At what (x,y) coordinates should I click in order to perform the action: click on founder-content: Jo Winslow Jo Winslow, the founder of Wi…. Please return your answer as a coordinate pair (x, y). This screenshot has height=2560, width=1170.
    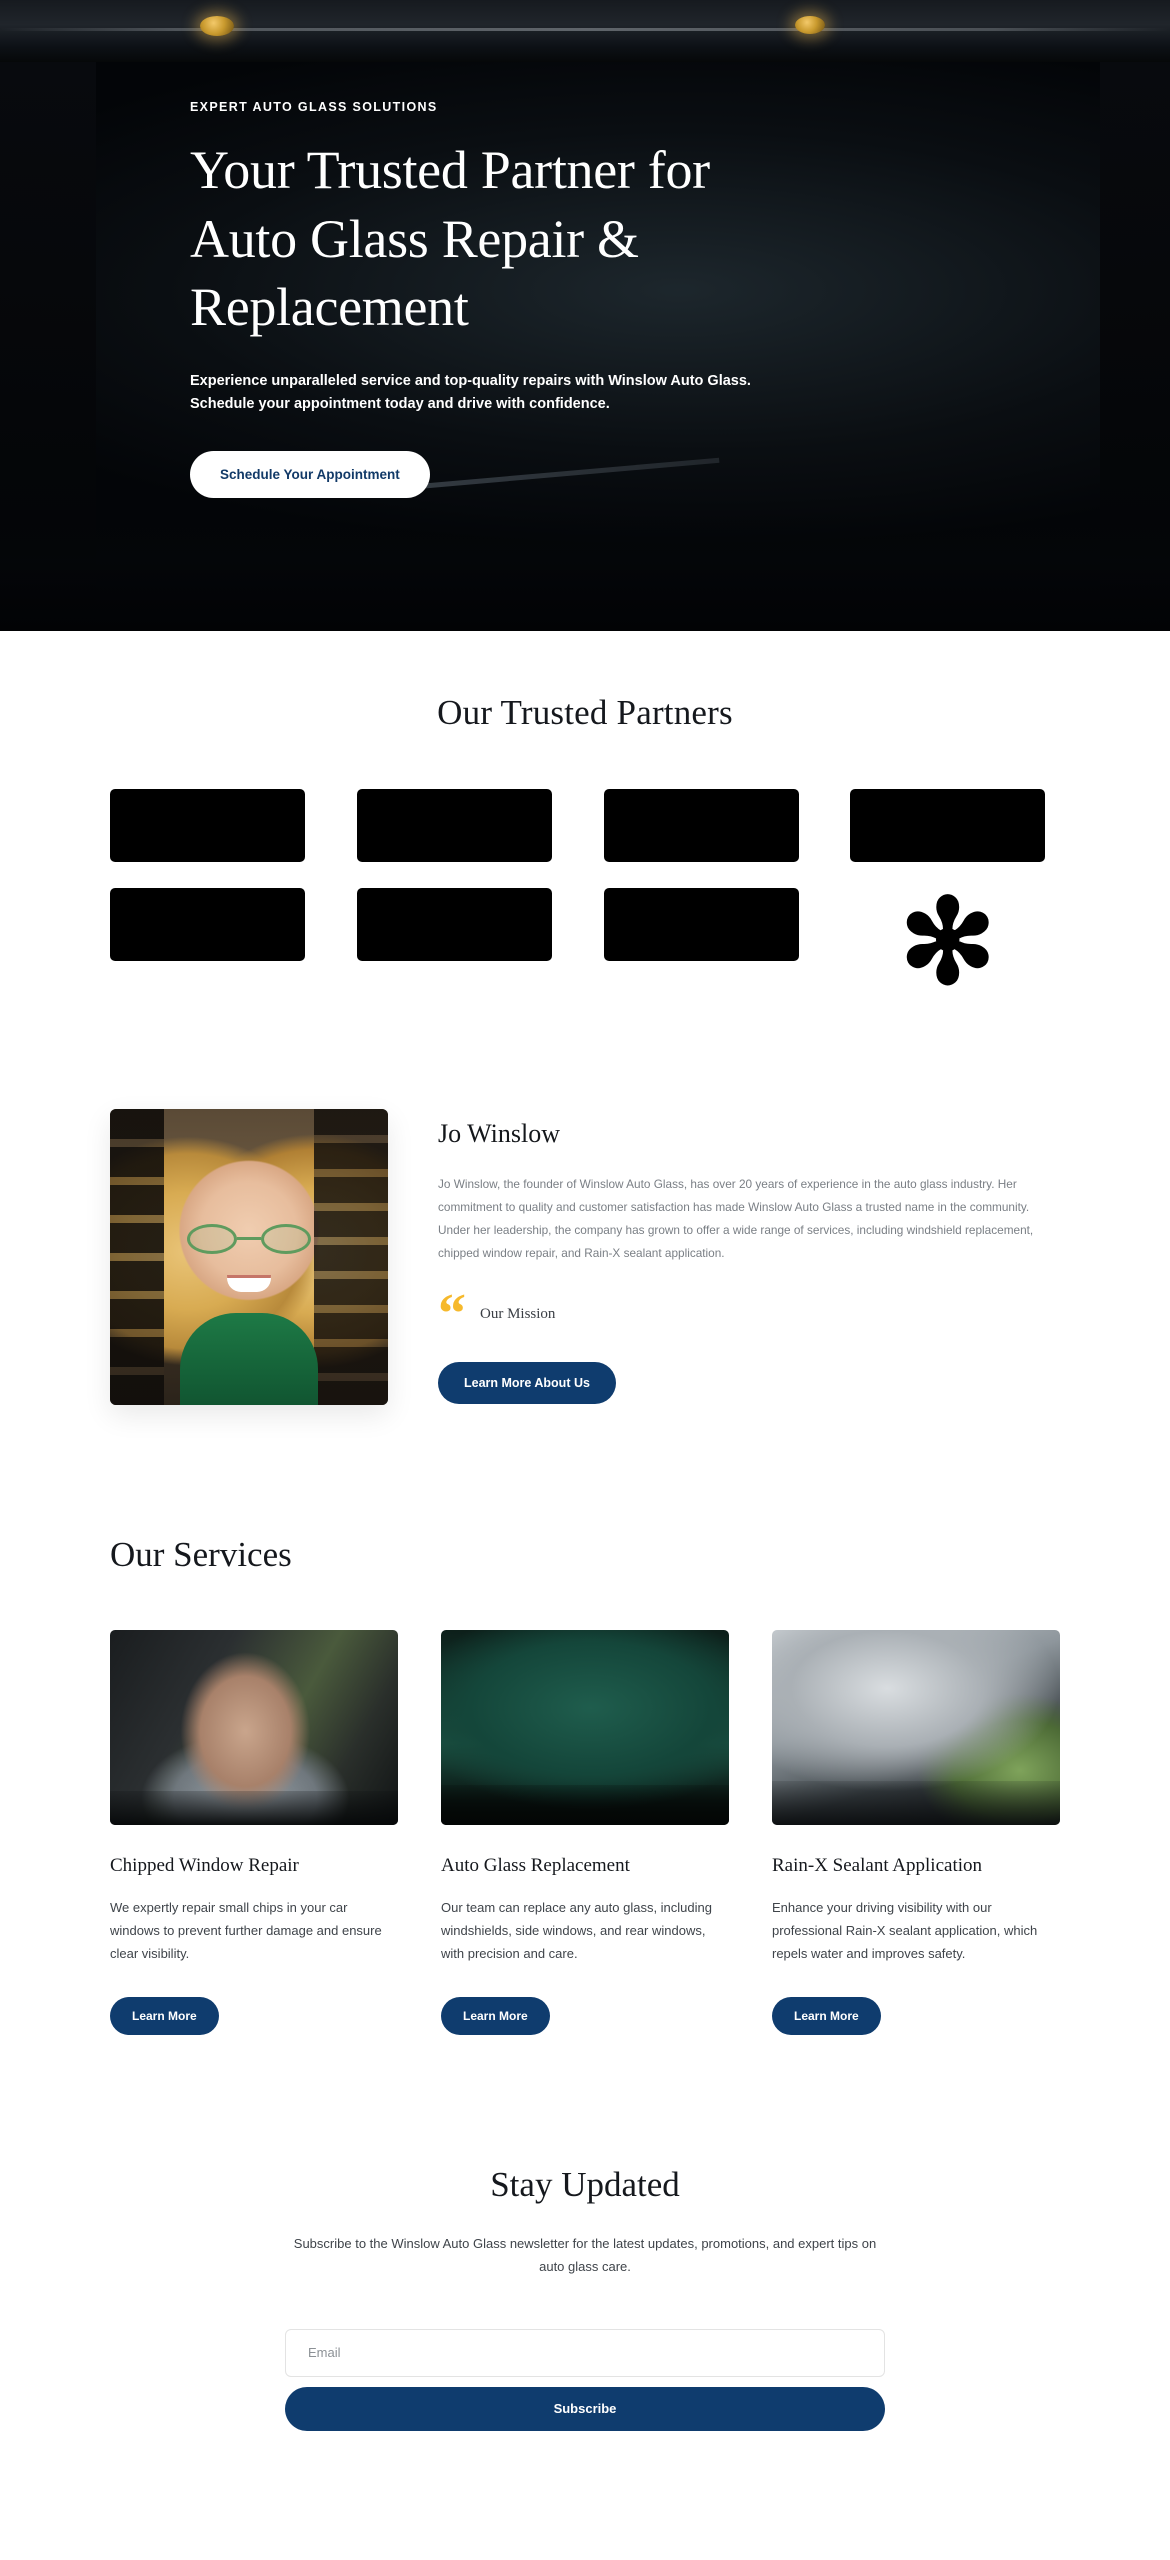
    Looking at the image, I should click on (749, 1256).